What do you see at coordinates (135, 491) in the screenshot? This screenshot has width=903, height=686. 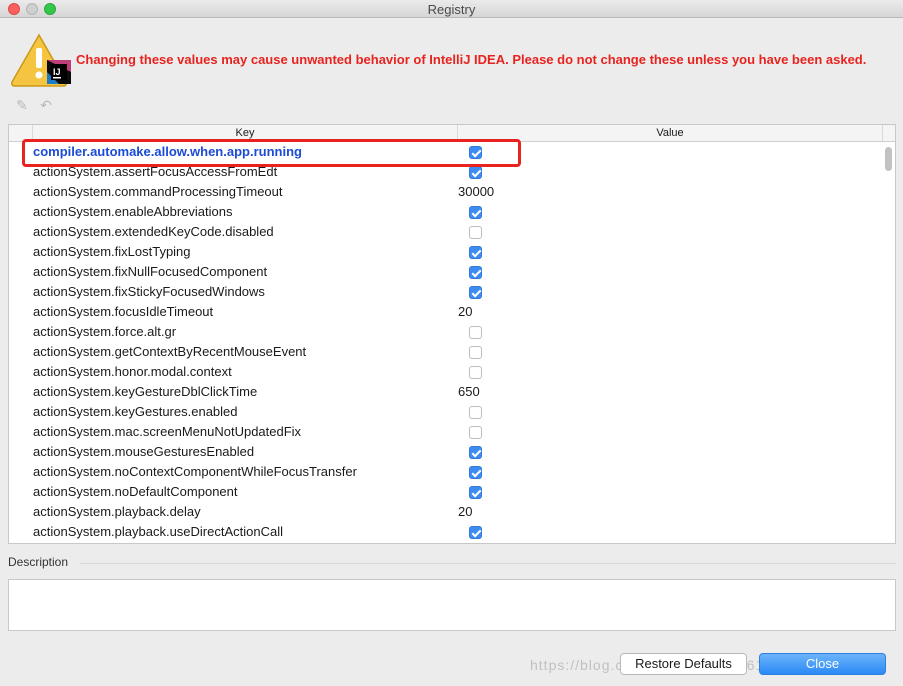 I see `registry-key: actionSystem.noDefaultComponent` at bounding box center [135, 491].